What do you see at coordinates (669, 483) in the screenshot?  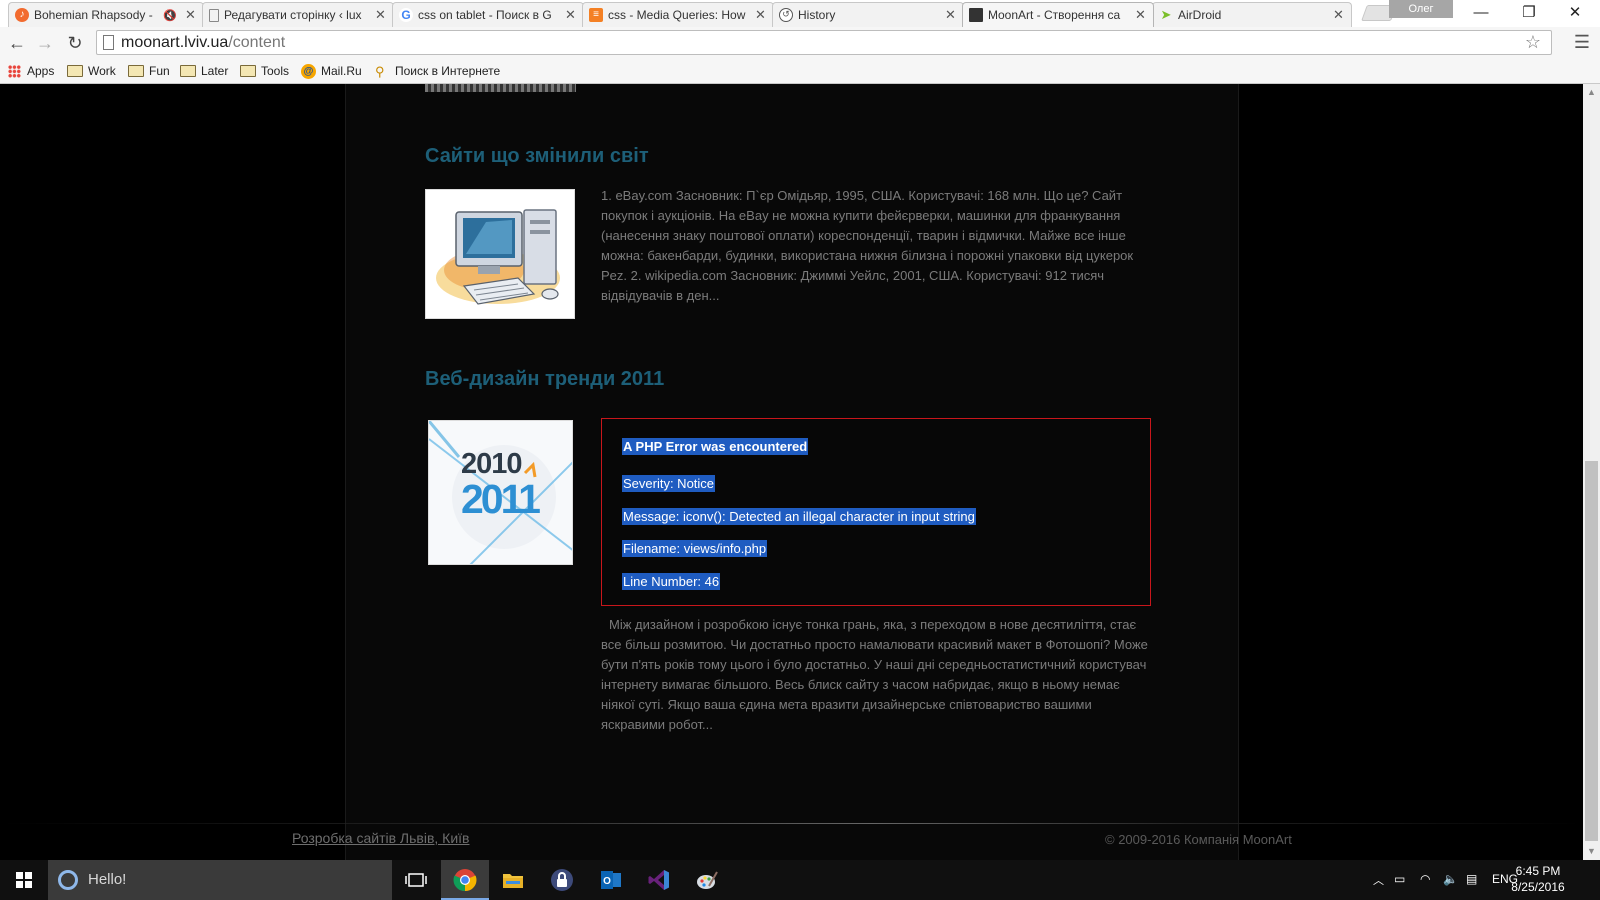 I see `php-error-severity: Severity: Notice` at bounding box center [669, 483].